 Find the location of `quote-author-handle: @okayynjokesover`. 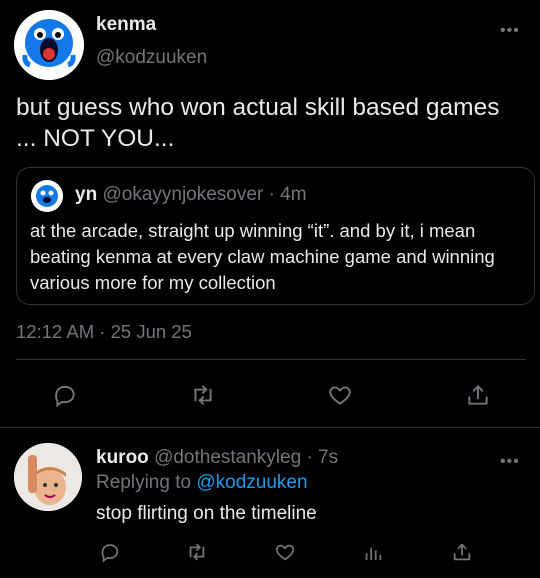

quote-author-handle: @okayynjokesover is located at coordinates (183, 194).